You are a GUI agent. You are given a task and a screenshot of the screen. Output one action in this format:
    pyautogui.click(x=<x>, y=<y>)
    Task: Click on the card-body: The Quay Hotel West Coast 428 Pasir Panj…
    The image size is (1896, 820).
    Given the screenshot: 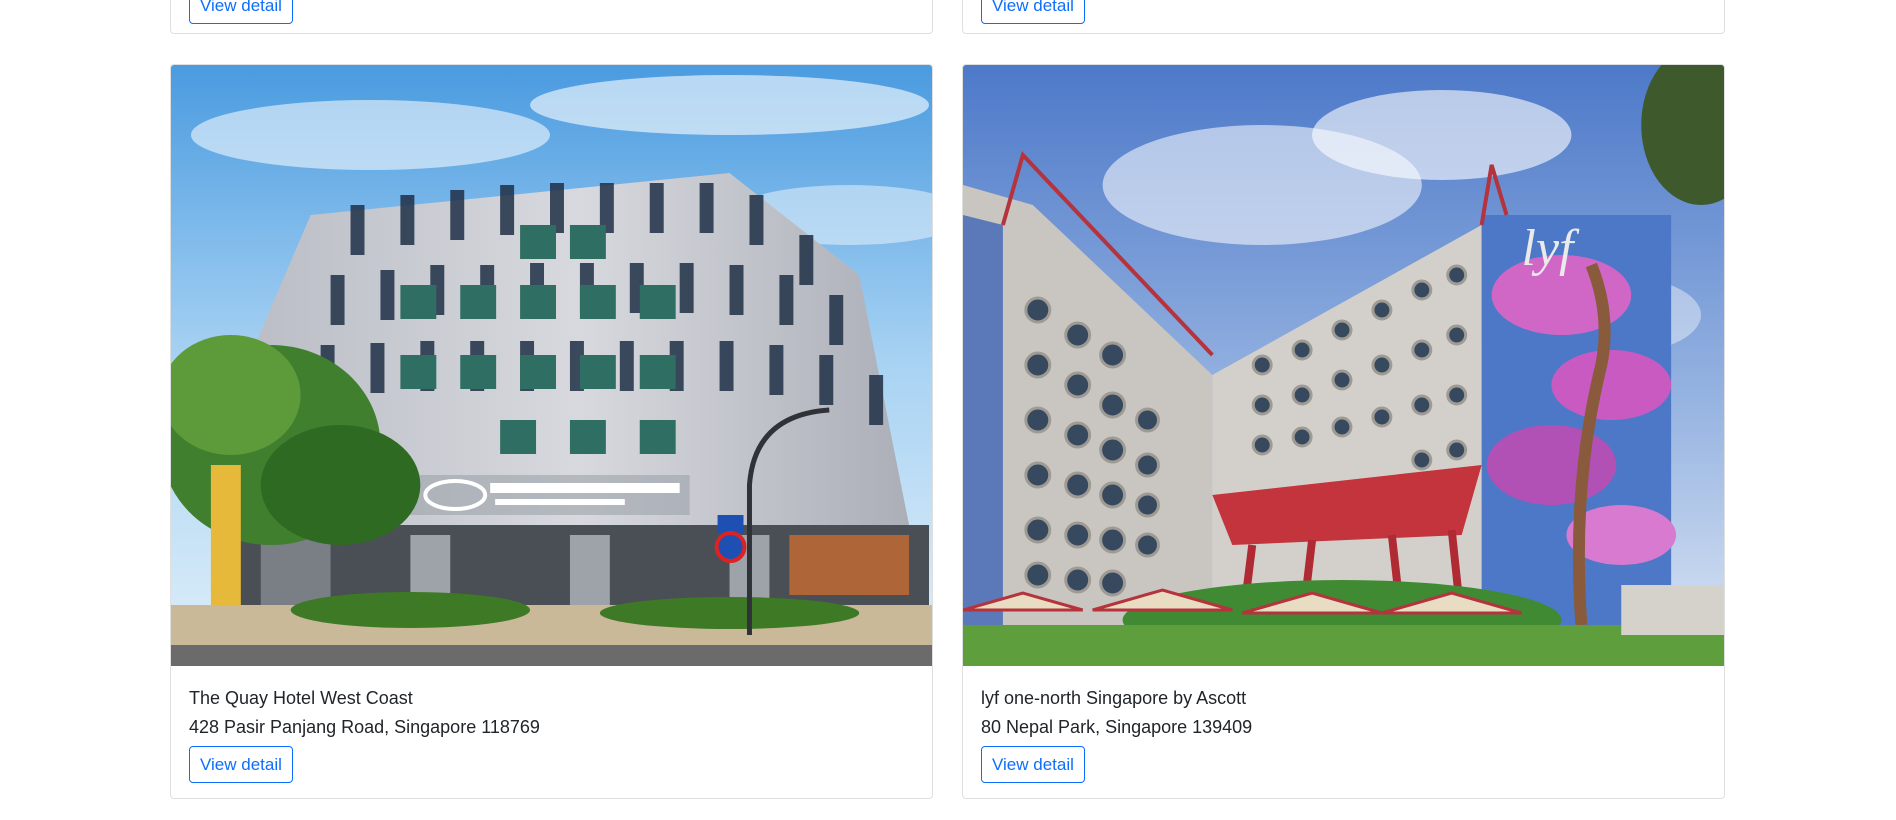 What is the action you would take?
    pyautogui.click(x=551, y=733)
    